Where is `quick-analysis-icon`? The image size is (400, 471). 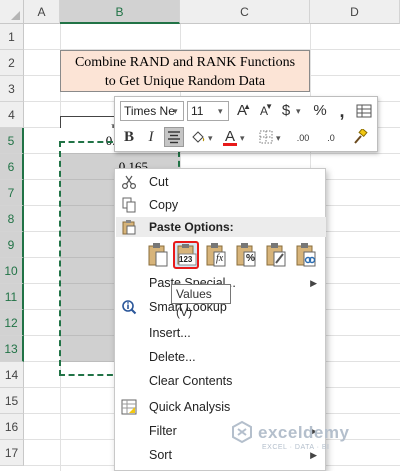 quick-analysis-icon is located at coordinates (129, 407).